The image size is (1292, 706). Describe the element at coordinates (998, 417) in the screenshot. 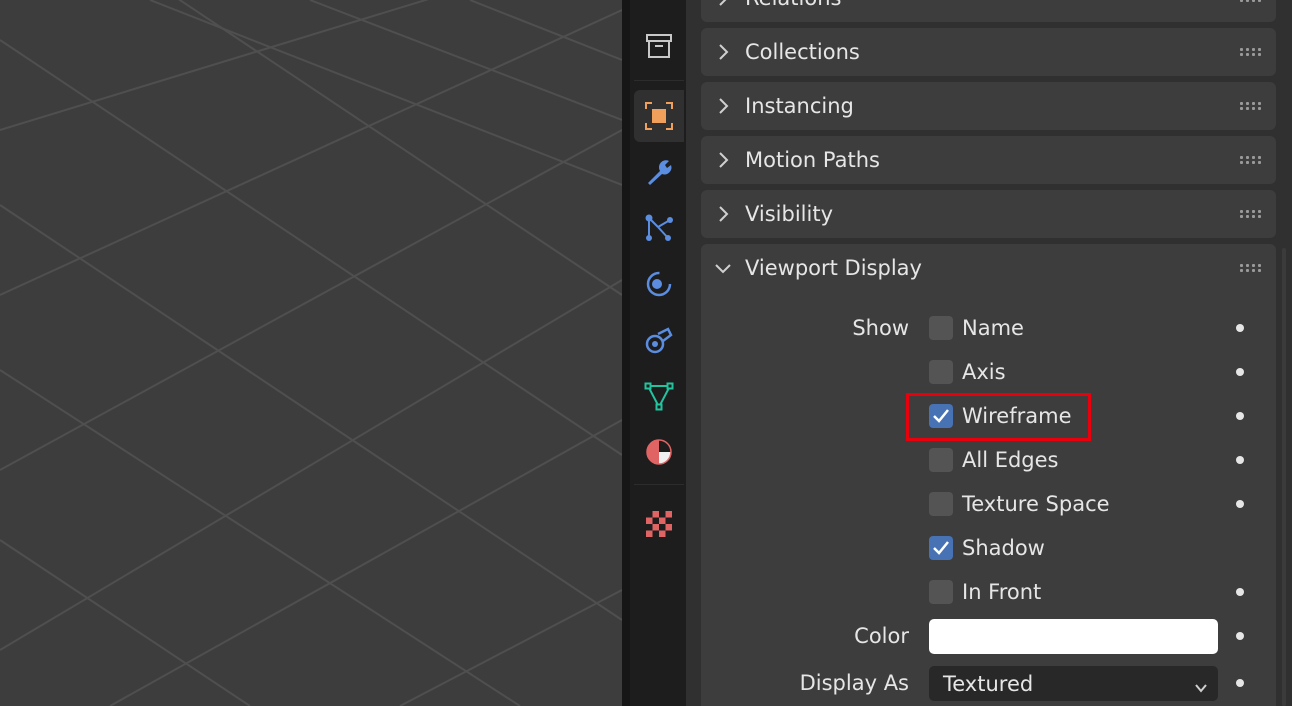

I see `wireframe-highlight-annotation` at that location.